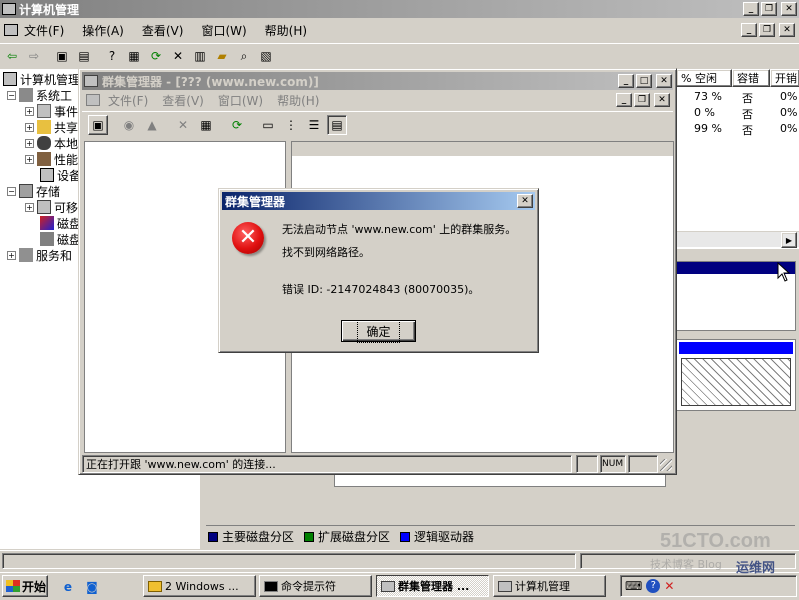 The width and height of the screenshot is (799, 600). What do you see at coordinates (525, 201) in the screenshot?
I see `dialog-close-button: ✕` at bounding box center [525, 201].